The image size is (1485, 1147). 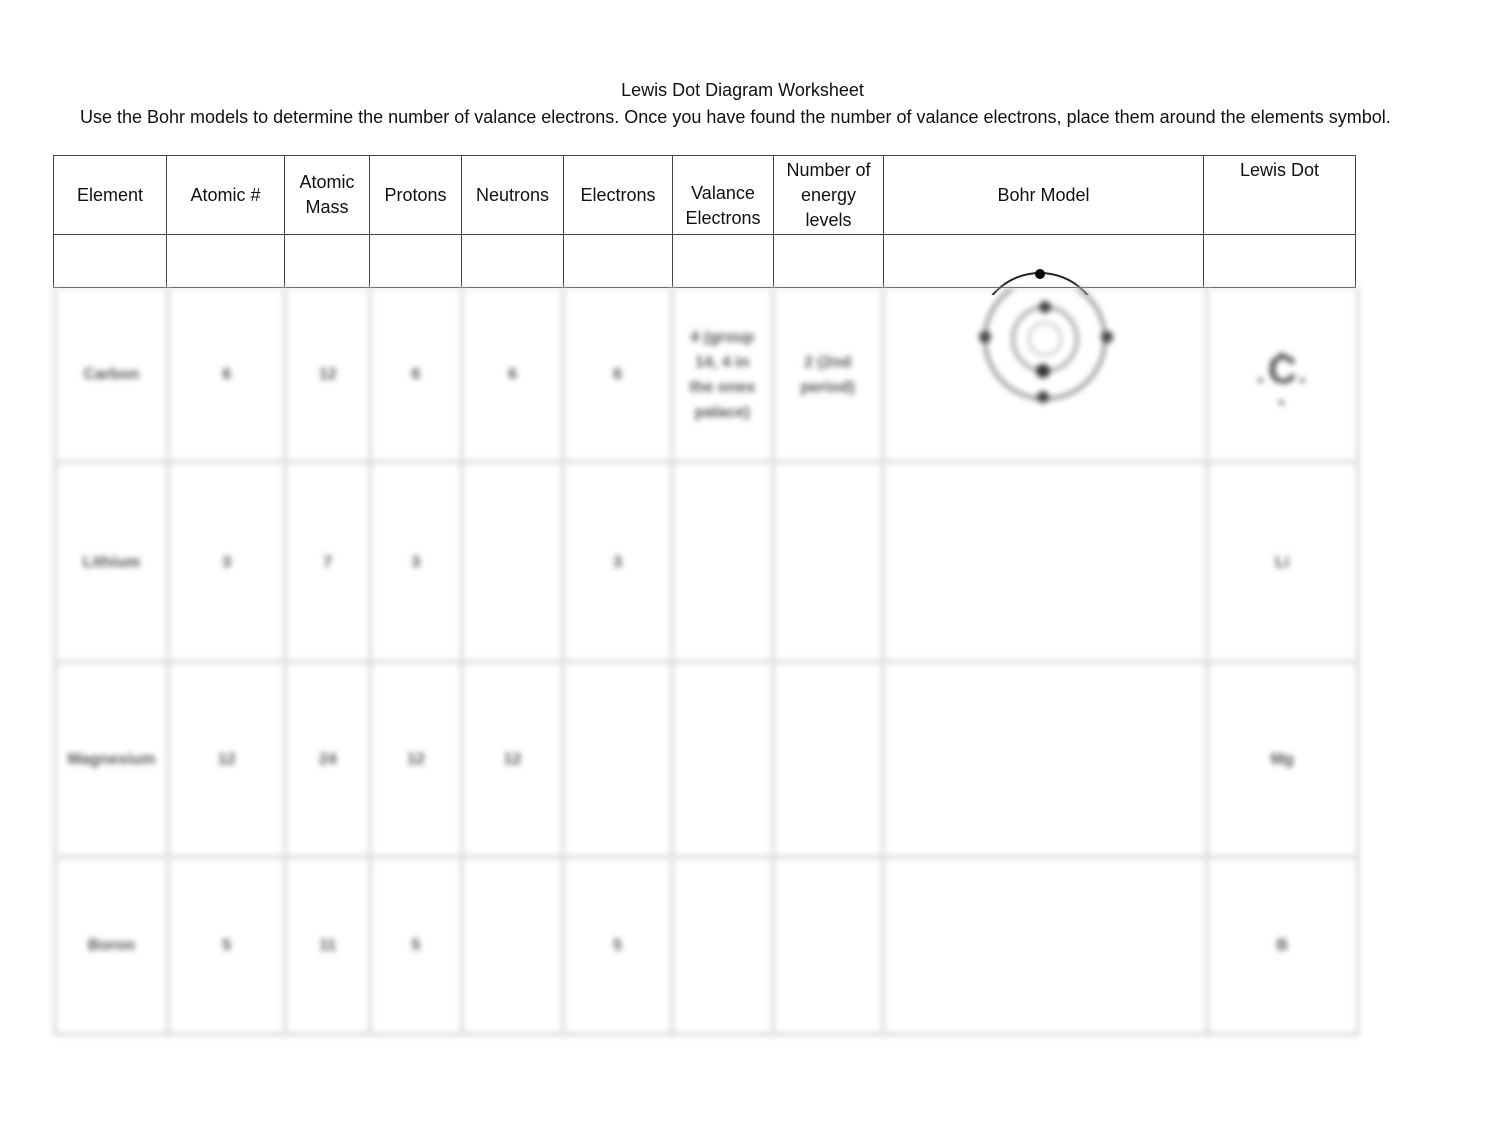 I want to click on header-protons: Protons, so click(x=415, y=195).